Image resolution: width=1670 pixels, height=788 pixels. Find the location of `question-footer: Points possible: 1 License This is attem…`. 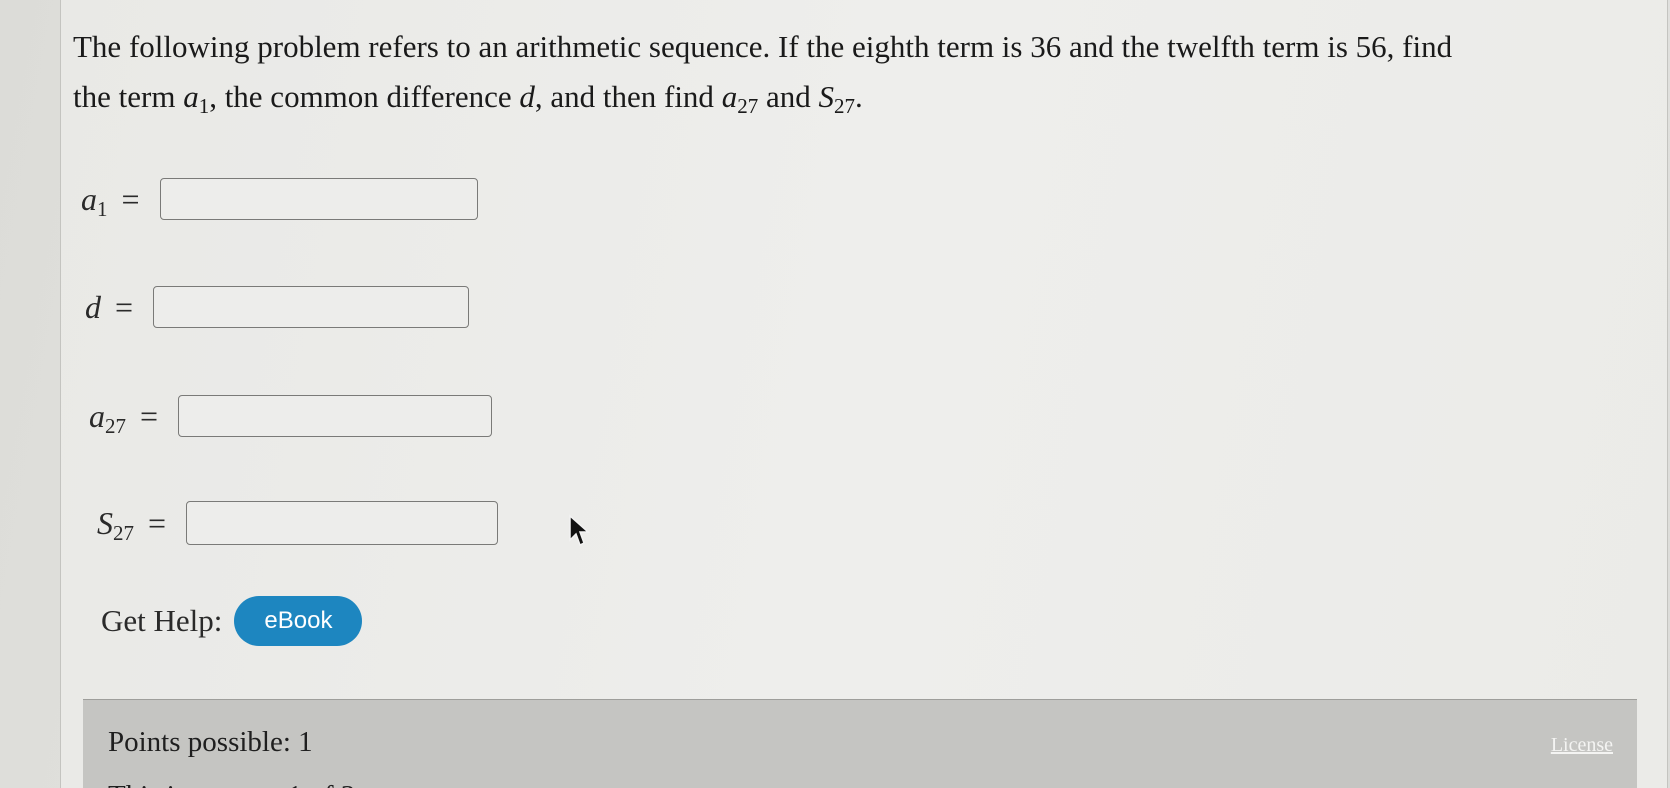

question-footer: Points possible: 1 License This is attem… is located at coordinates (860, 743).